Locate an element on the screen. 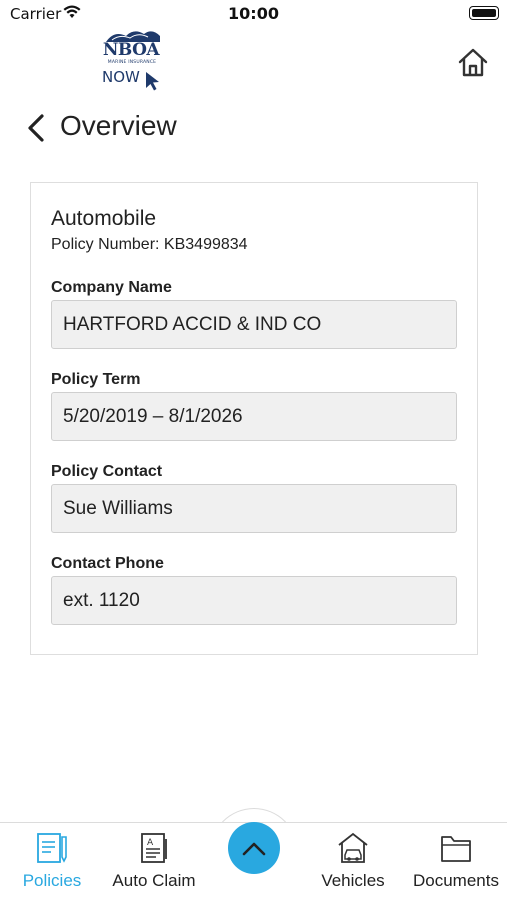 This screenshot has width=507, height=900. tab-vehicles-label: Vehicles is located at coordinates (353, 880).